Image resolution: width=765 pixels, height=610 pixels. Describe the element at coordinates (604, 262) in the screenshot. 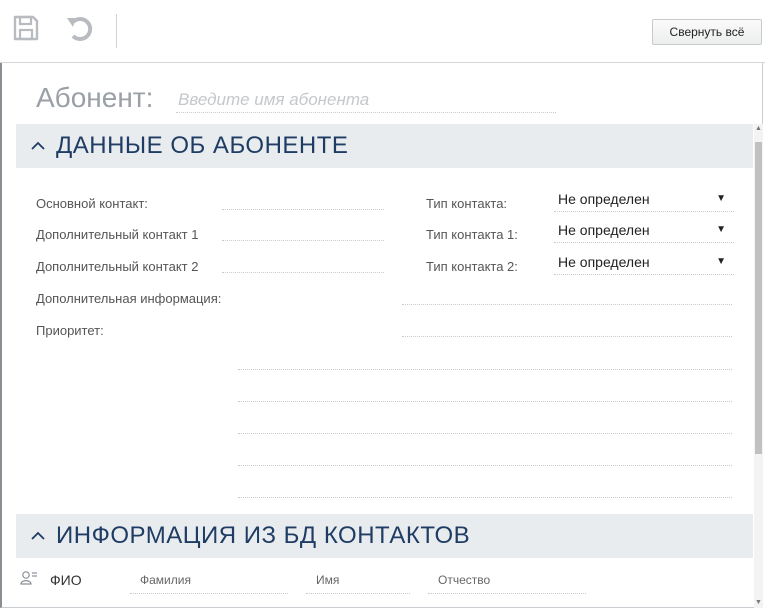

I see `contact-type-2-value: Не определен` at that location.